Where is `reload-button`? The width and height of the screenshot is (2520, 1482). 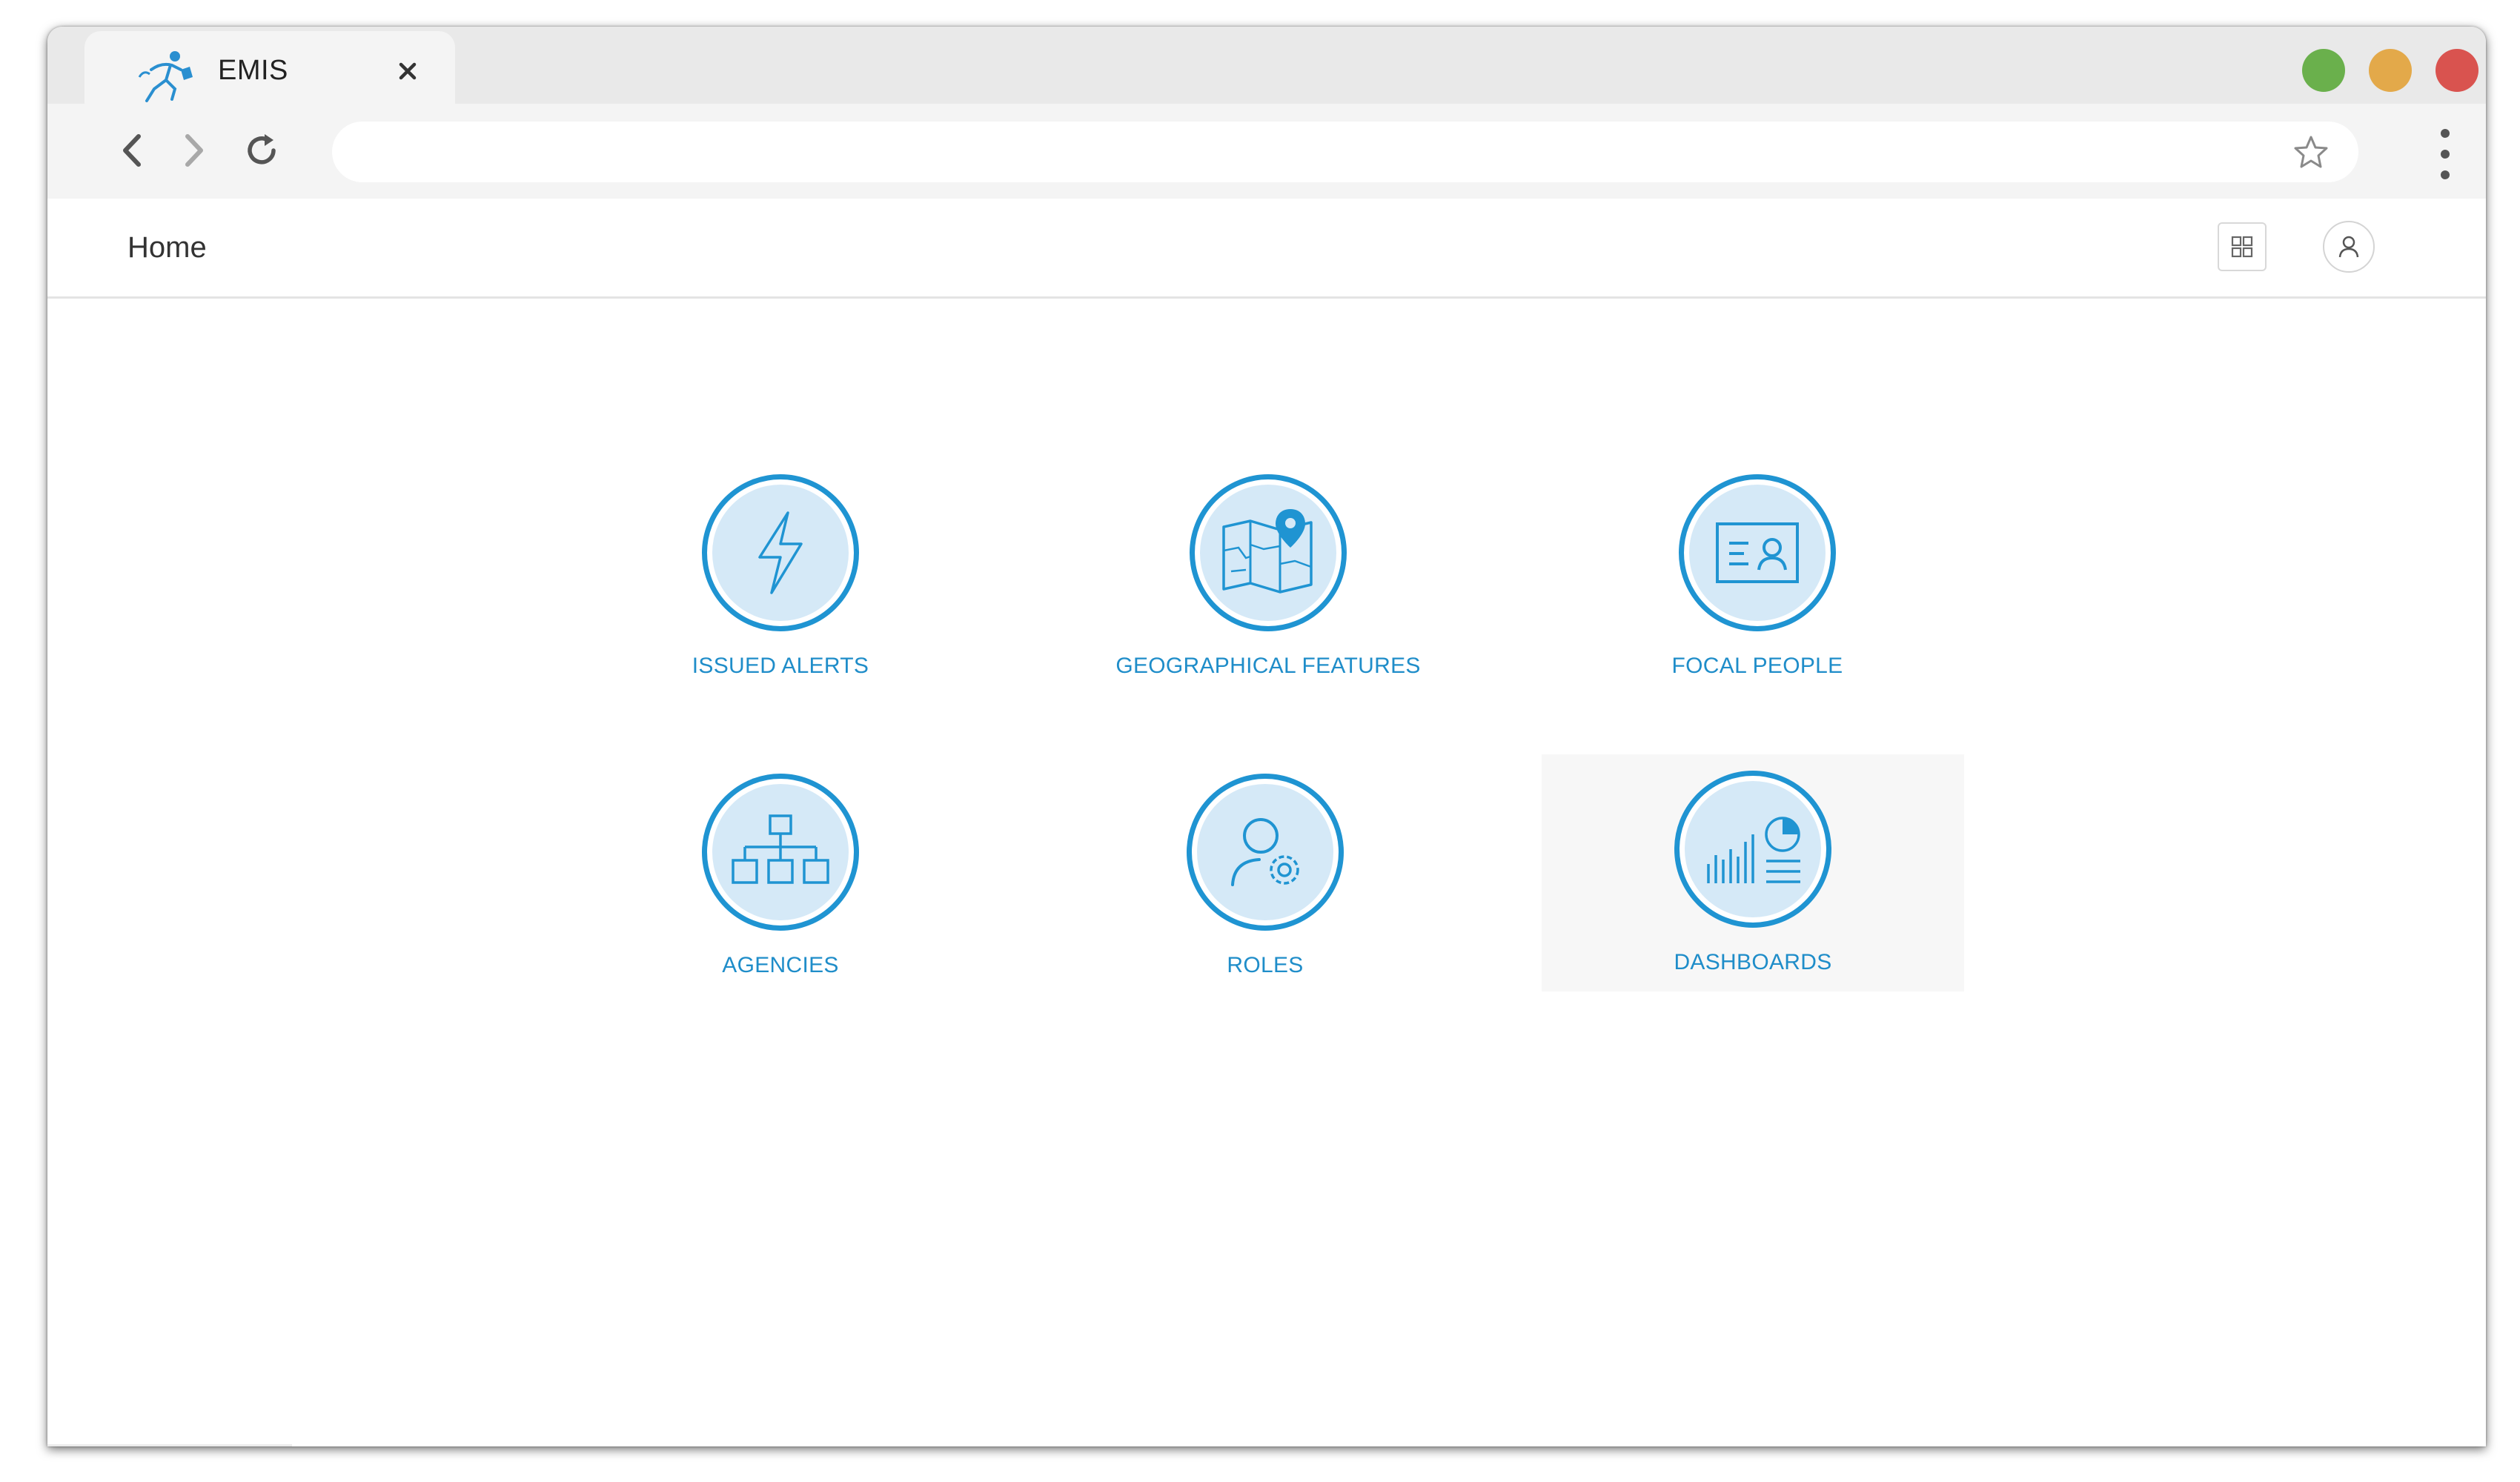
reload-button is located at coordinates (262, 151).